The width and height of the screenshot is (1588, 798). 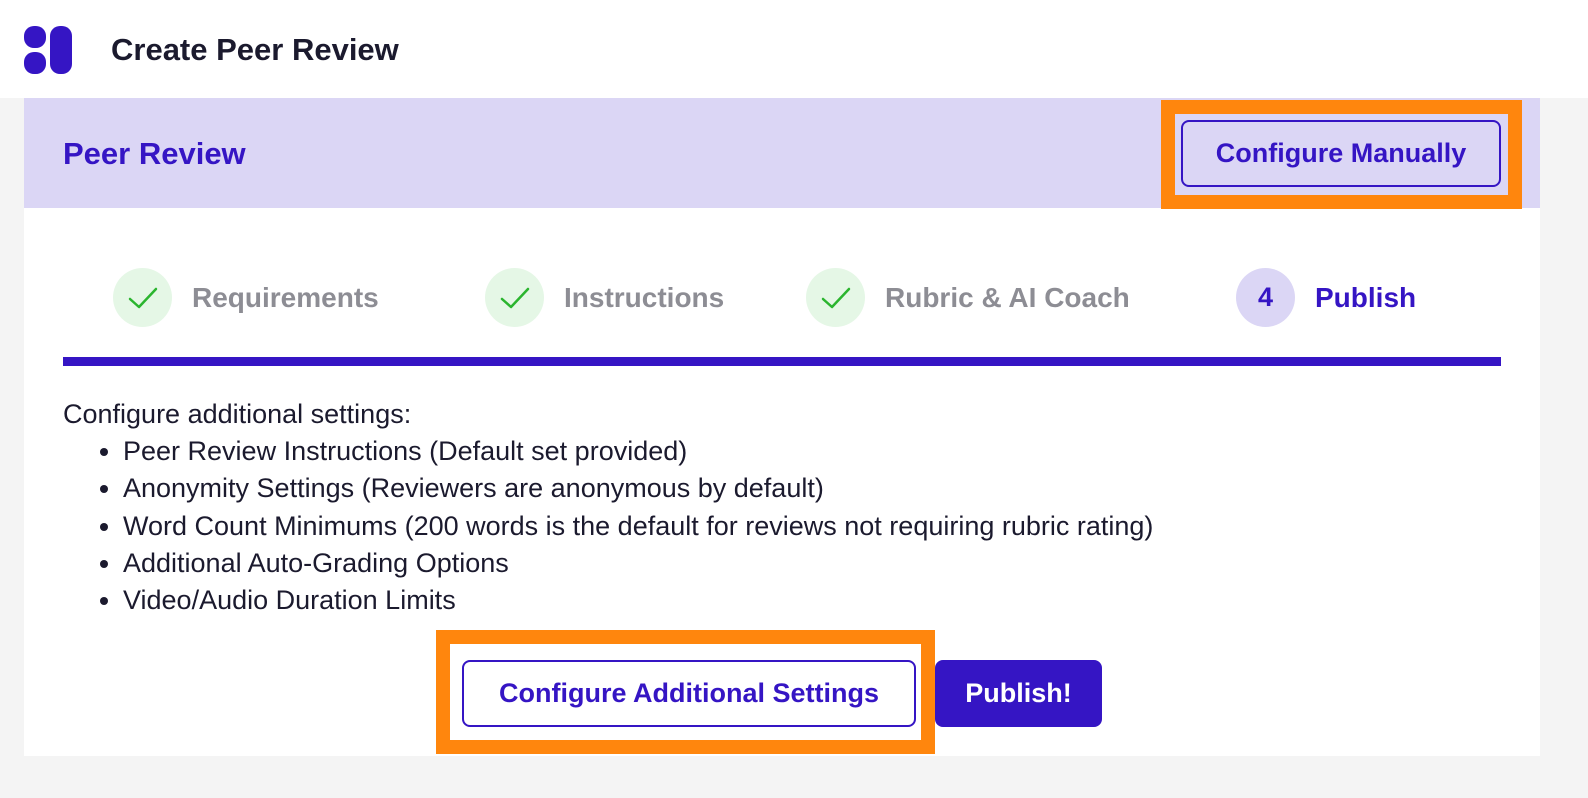 What do you see at coordinates (1265, 297) in the screenshot?
I see `step-publish-number: 4` at bounding box center [1265, 297].